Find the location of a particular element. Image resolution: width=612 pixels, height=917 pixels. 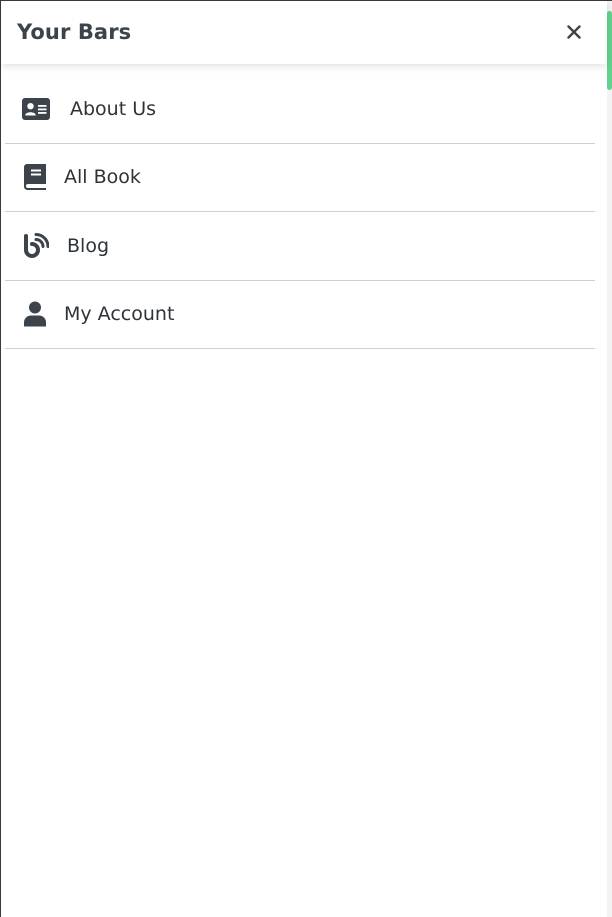

menu-item-all-book: All Book is located at coordinates (300, 178).